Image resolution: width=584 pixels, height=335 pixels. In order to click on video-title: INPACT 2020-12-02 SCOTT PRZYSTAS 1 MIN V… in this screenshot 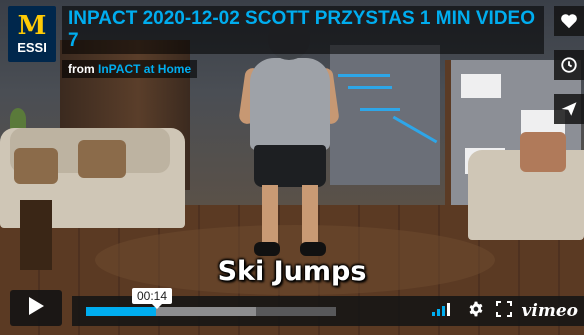, I will do `click(303, 30)`.